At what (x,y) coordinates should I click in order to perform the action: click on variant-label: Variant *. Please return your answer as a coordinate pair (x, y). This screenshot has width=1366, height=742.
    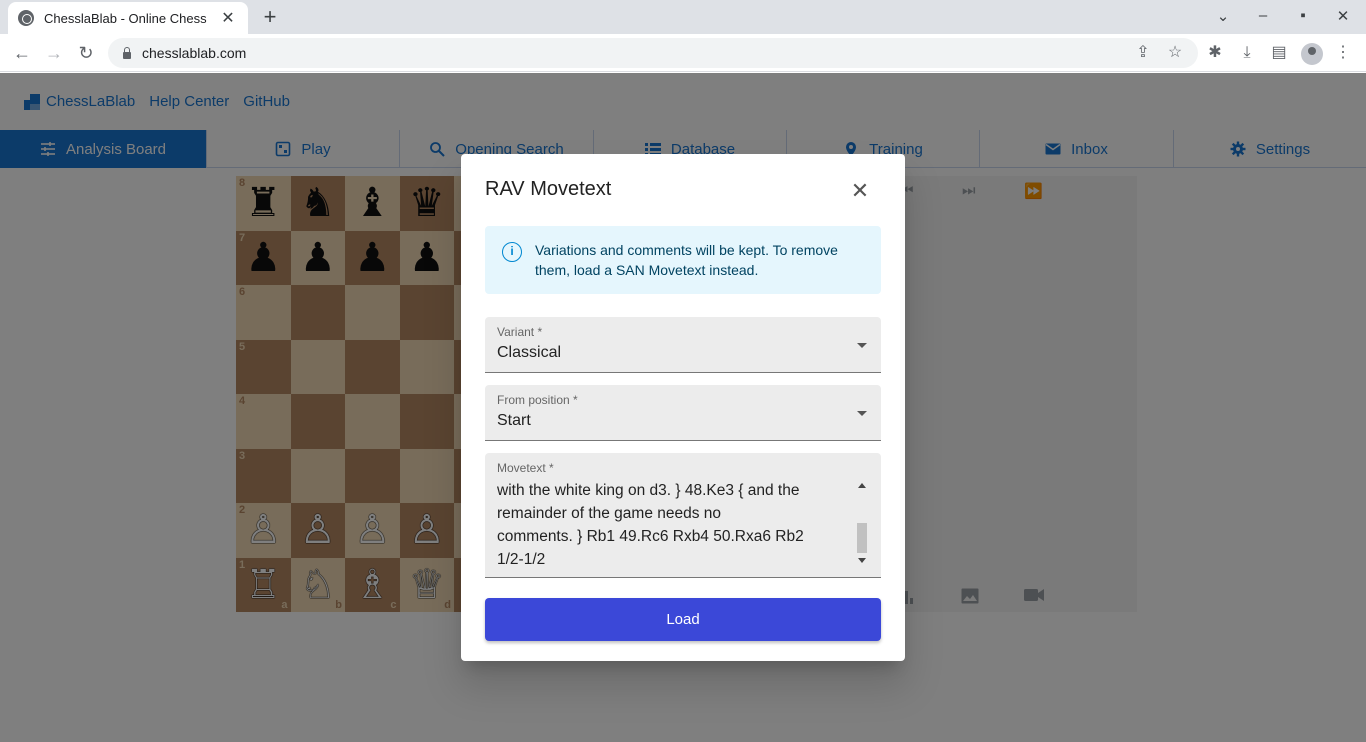
    Looking at the image, I should click on (520, 332).